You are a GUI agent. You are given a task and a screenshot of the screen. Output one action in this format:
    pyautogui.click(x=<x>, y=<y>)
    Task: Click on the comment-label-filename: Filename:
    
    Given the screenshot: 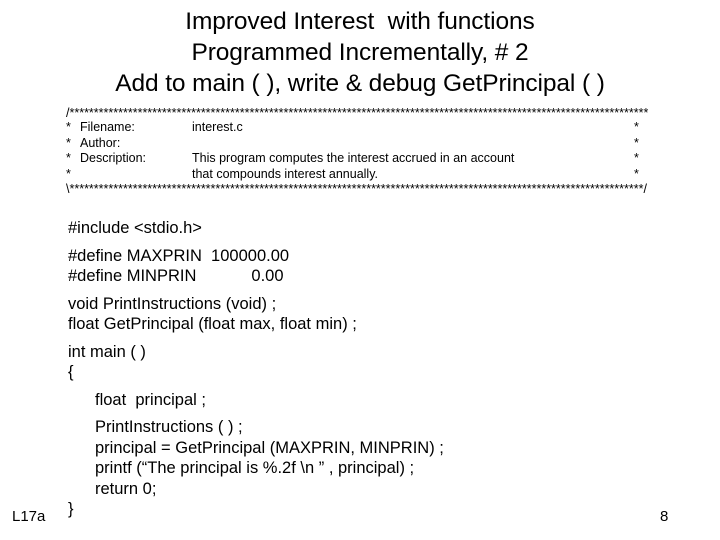 What is the action you would take?
    pyautogui.click(x=107, y=127)
    